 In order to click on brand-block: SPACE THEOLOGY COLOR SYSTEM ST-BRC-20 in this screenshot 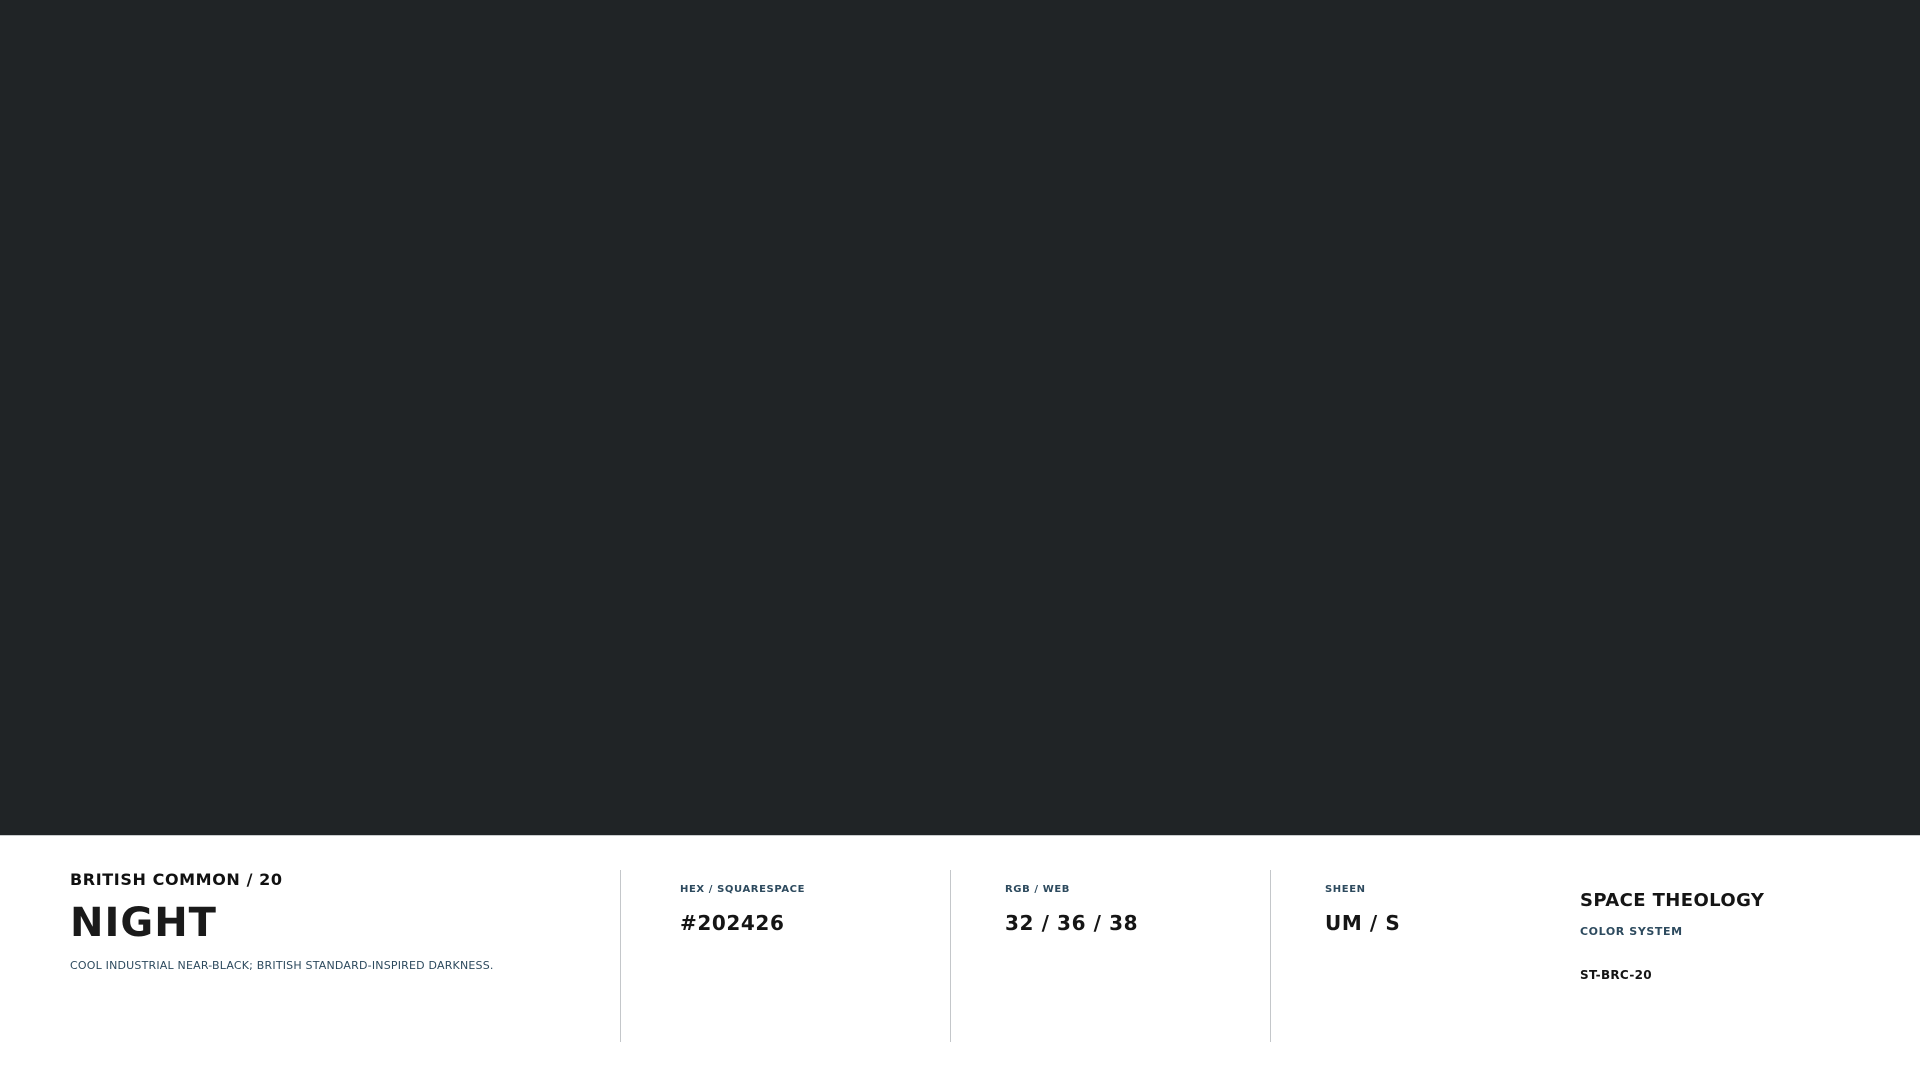, I will do `click(1672, 936)`.